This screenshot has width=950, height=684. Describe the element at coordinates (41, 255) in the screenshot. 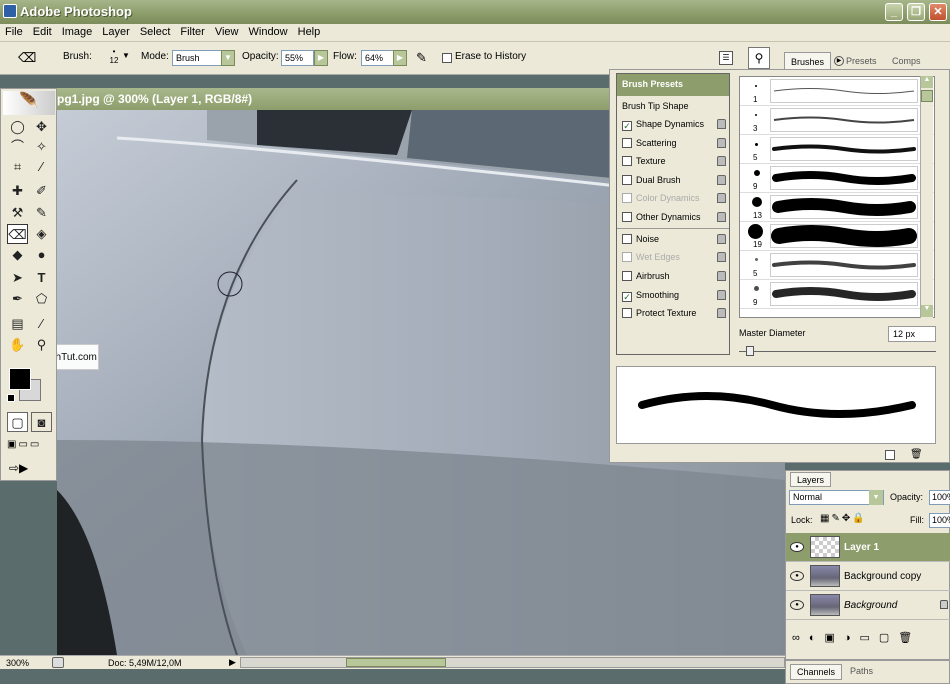

I see `dodge-tool-icon: ●` at that location.